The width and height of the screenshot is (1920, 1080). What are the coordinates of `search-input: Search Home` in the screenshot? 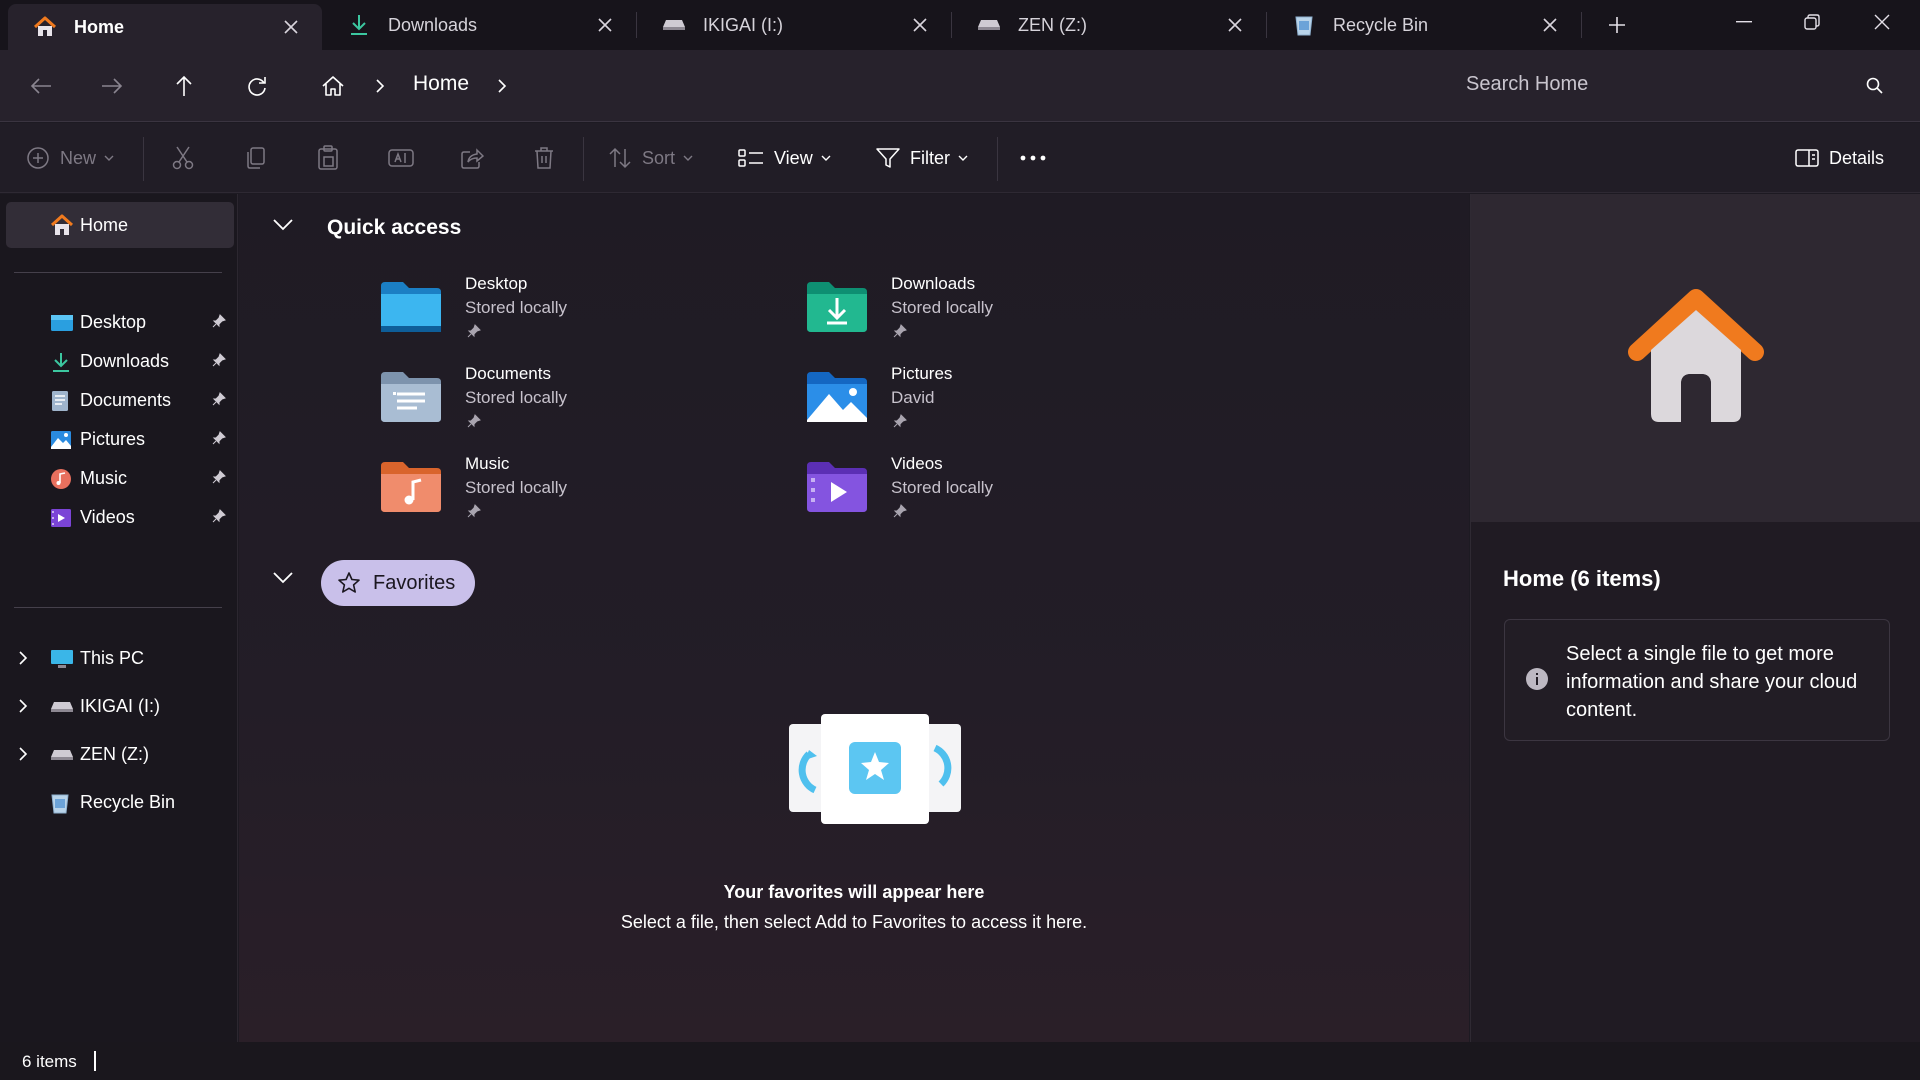 It's located at (1527, 84).